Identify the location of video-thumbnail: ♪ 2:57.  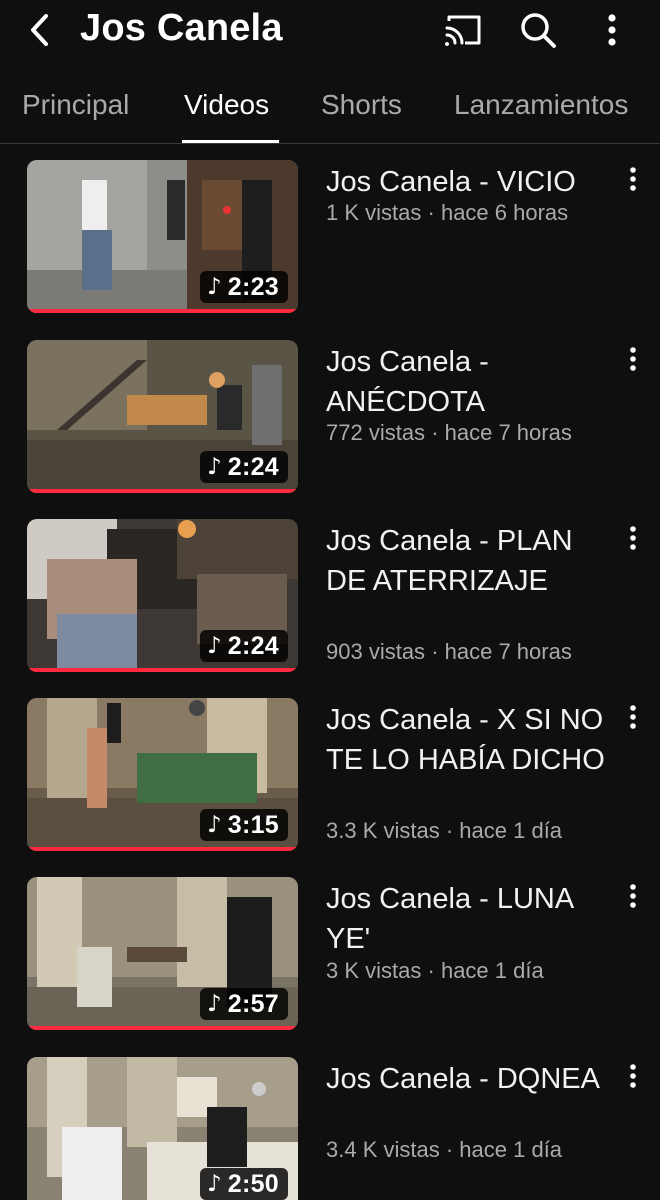
(162, 953).